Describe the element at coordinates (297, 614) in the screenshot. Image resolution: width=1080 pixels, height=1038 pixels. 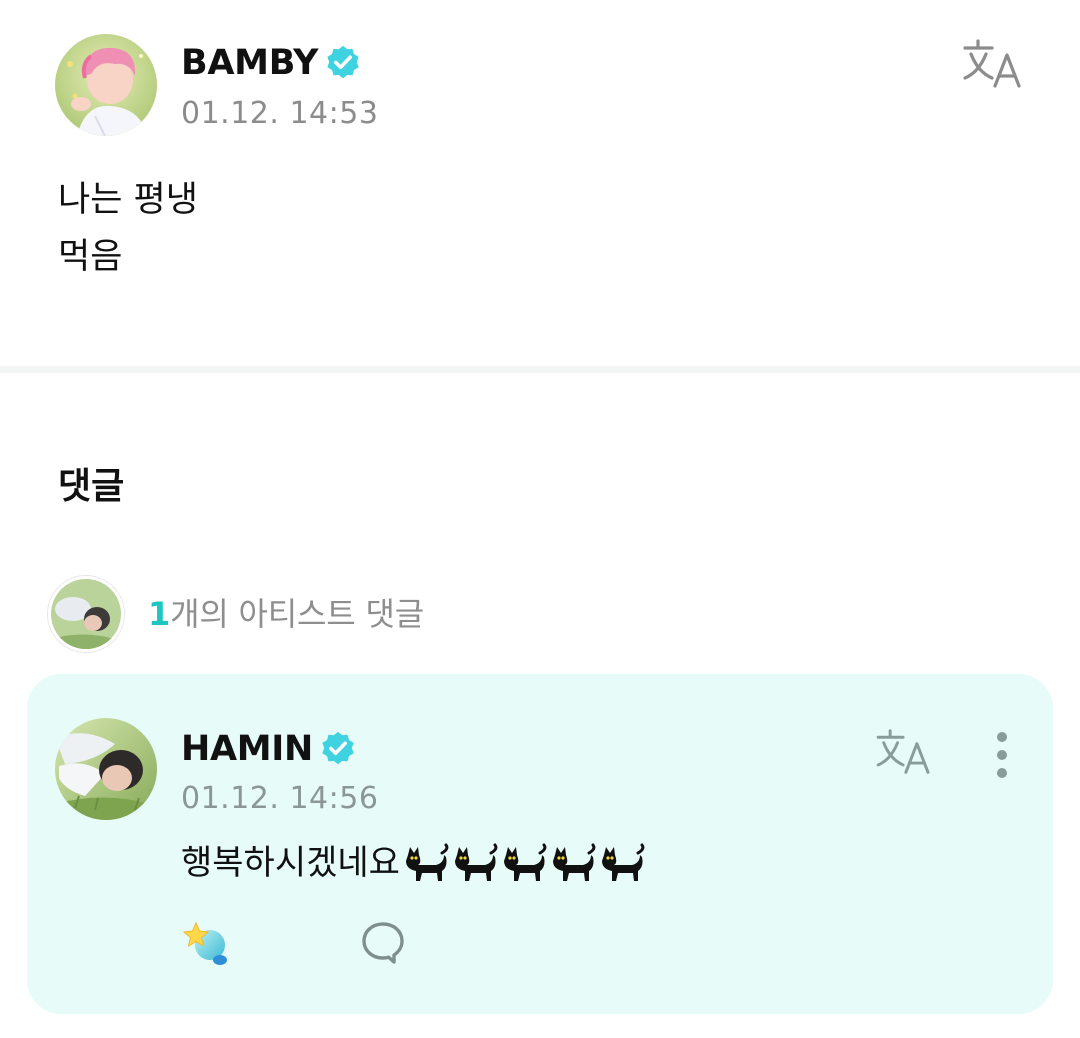
I see `artist-comment-count-label: 개의 아티스트 댓글` at that location.